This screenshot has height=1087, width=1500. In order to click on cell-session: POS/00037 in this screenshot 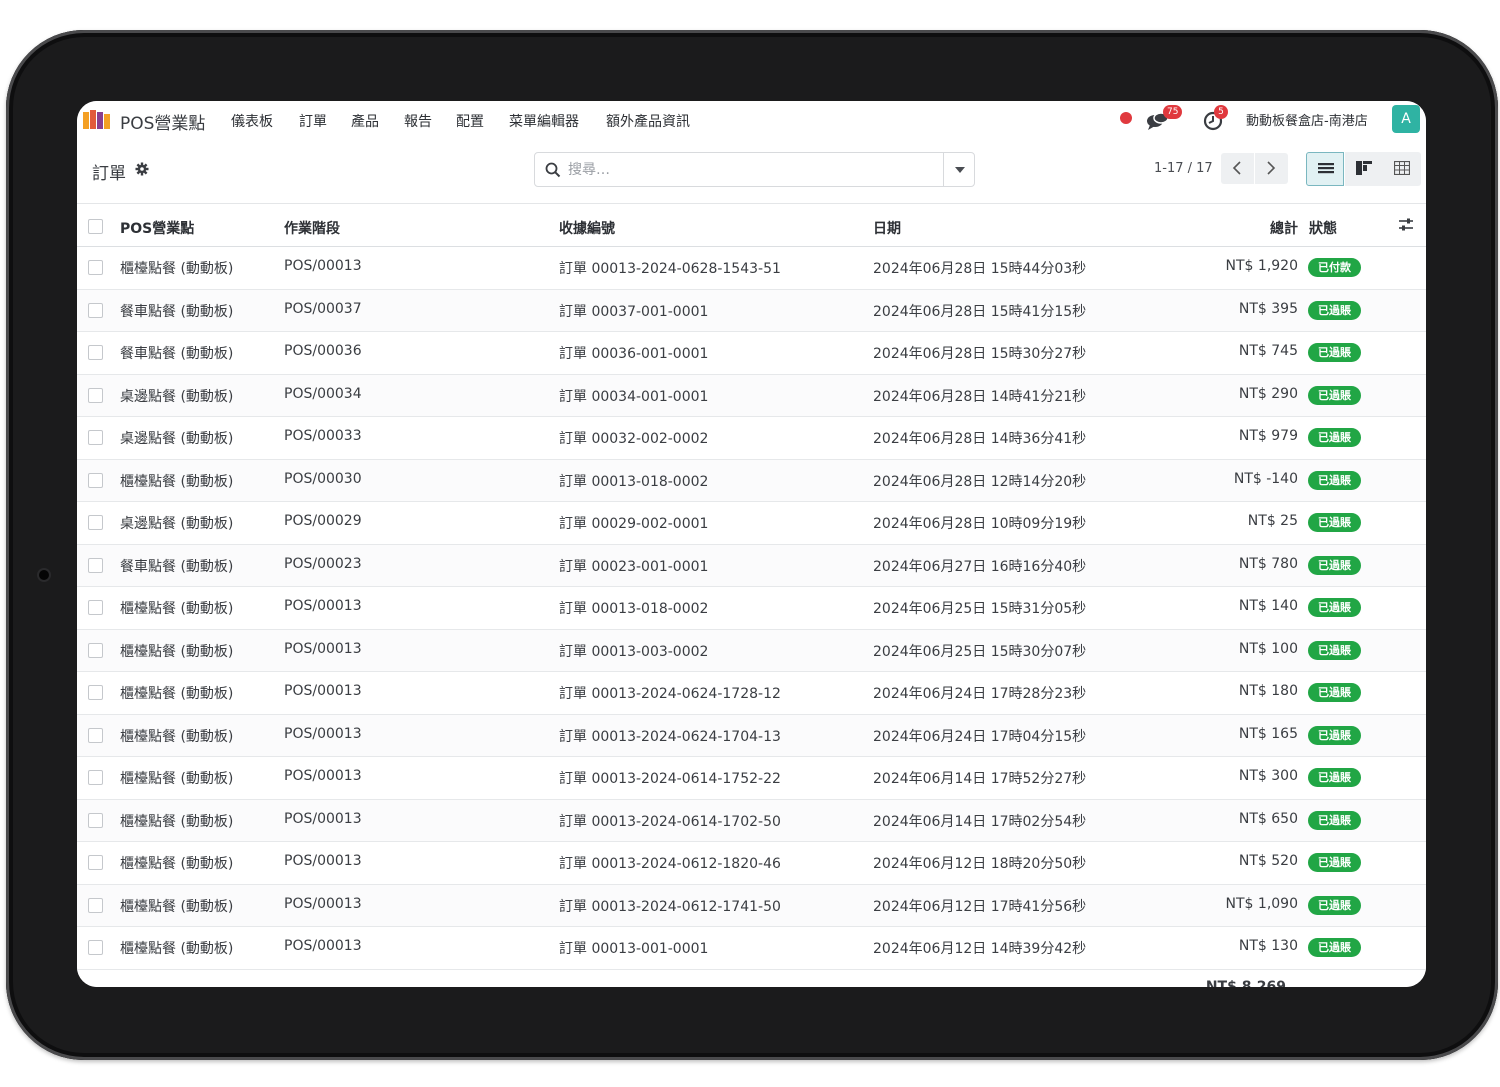, I will do `click(323, 308)`.